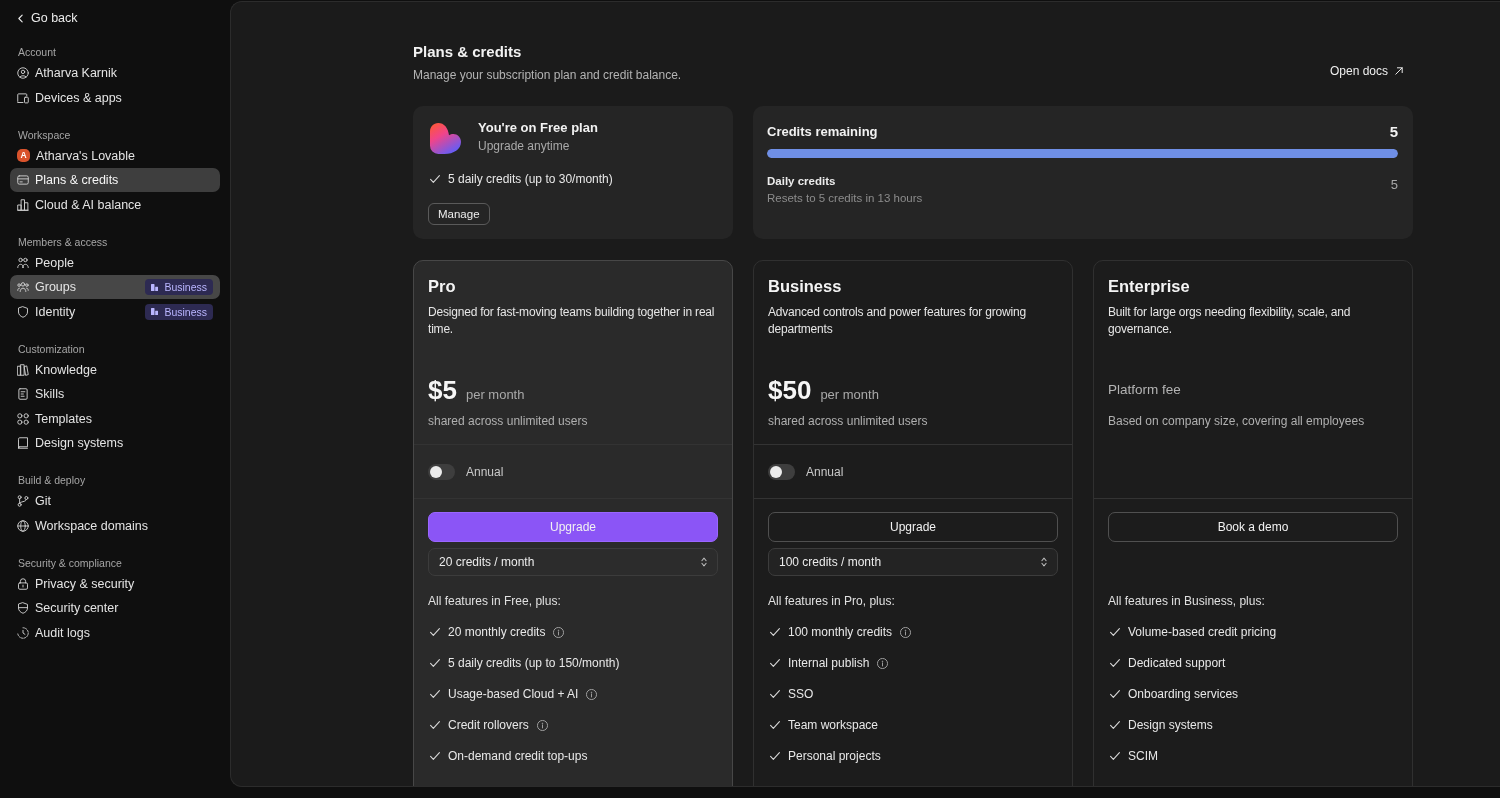  What do you see at coordinates (1170, 725) in the screenshot?
I see `feature-text: Design systems` at bounding box center [1170, 725].